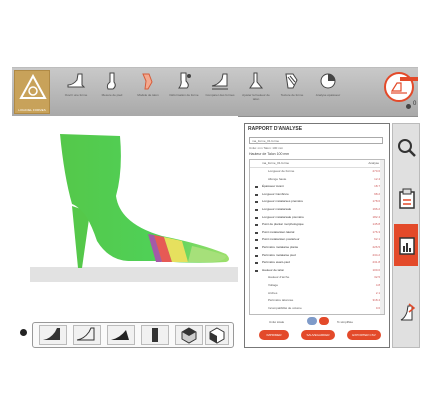 The width and height of the screenshot is (428, 405). I want to click on heel-height-label: Ajuster la hauteur de talon, so click(256, 97).